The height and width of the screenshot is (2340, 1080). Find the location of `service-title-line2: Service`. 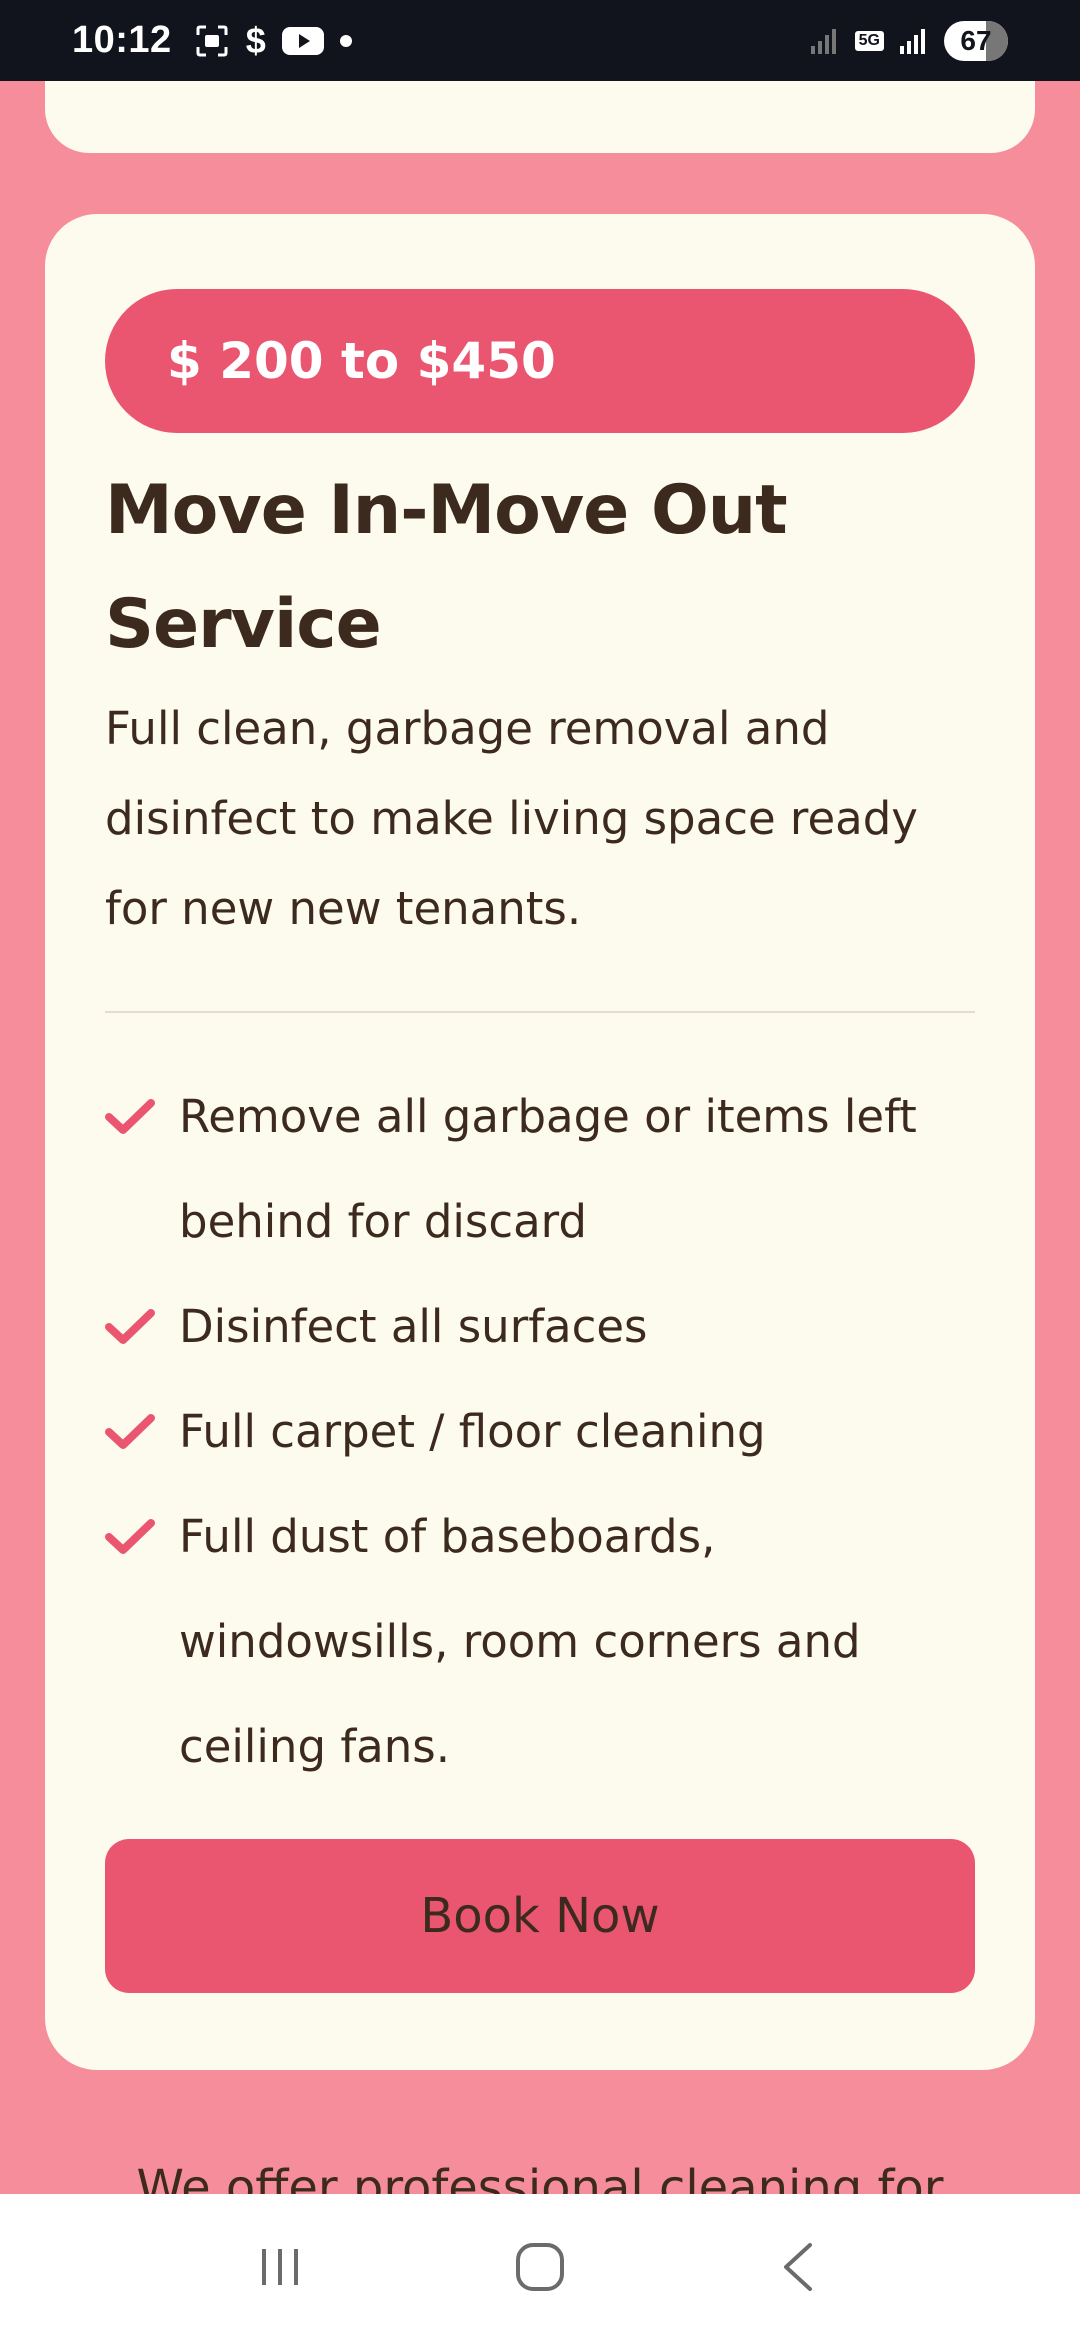

service-title-line2: Service is located at coordinates (243, 624).